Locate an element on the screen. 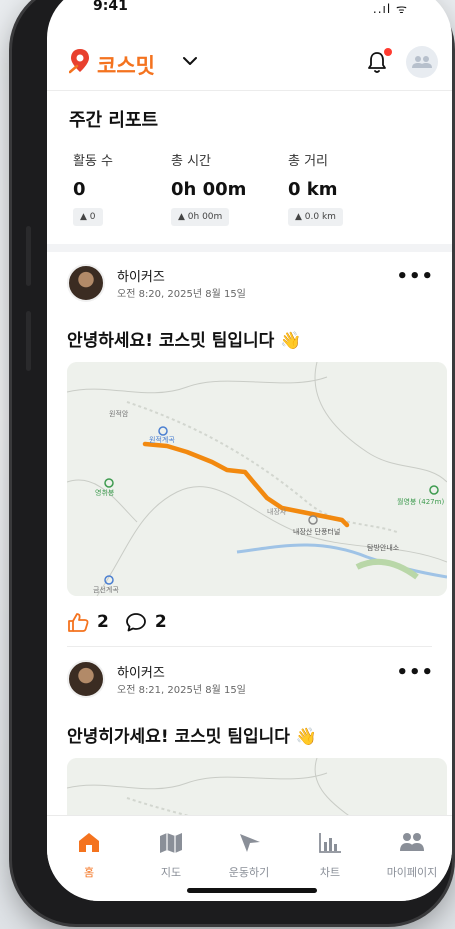 This screenshot has height=929, width=455. tab-label: 운동하기 is located at coordinates (249, 872).